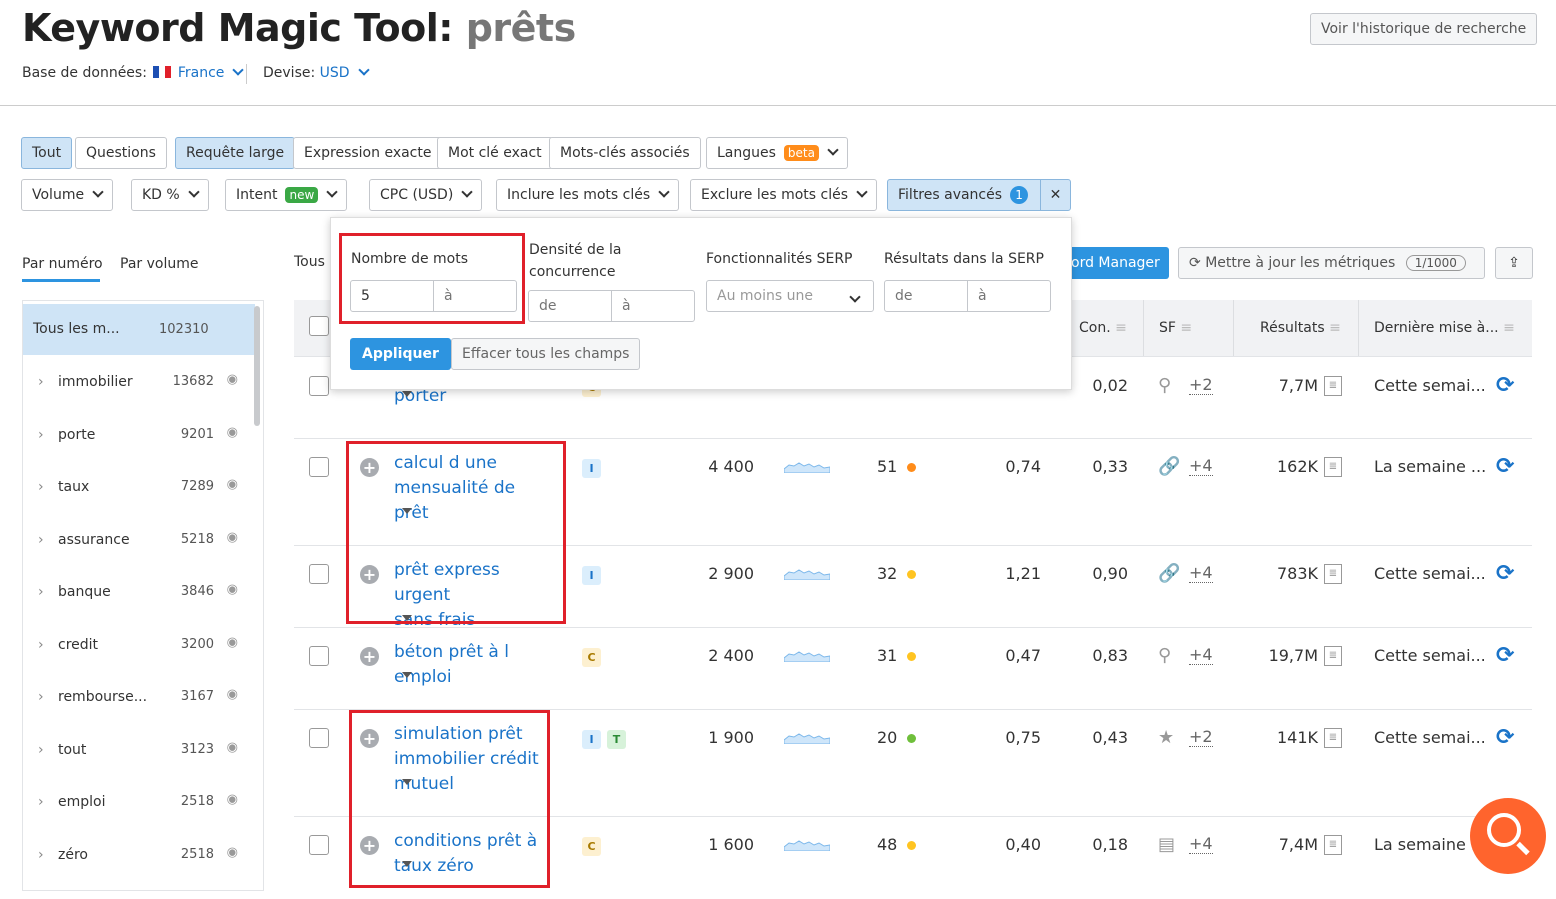 This screenshot has width=1556, height=899. Describe the element at coordinates (319, 326) in the screenshot. I see `select-all-checkbox` at that location.